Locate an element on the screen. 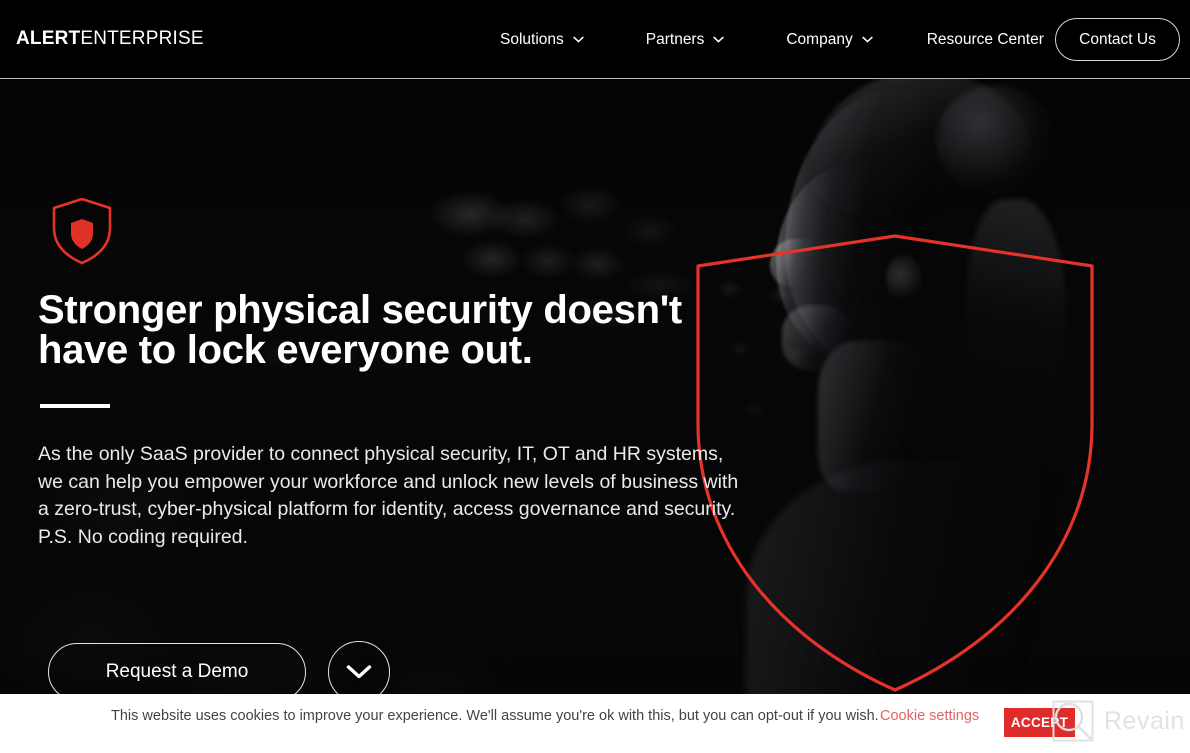 The width and height of the screenshot is (1190, 753). nav-label-solutions: Solutions is located at coordinates (532, 39).